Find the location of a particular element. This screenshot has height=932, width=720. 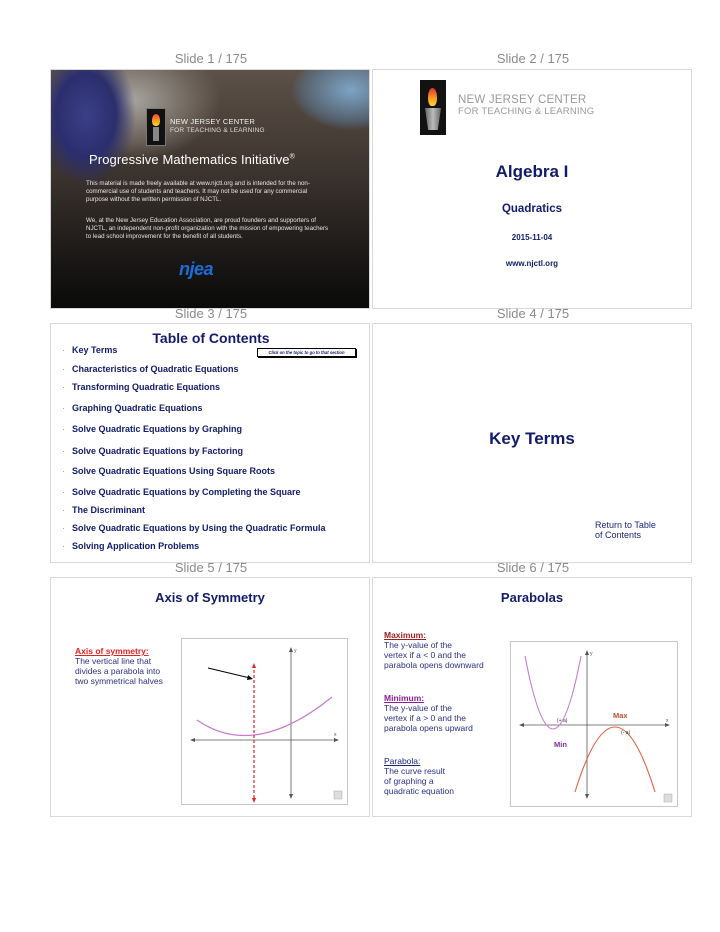

slide-4-label: Slide 4 / 175 is located at coordinates (533, 313).